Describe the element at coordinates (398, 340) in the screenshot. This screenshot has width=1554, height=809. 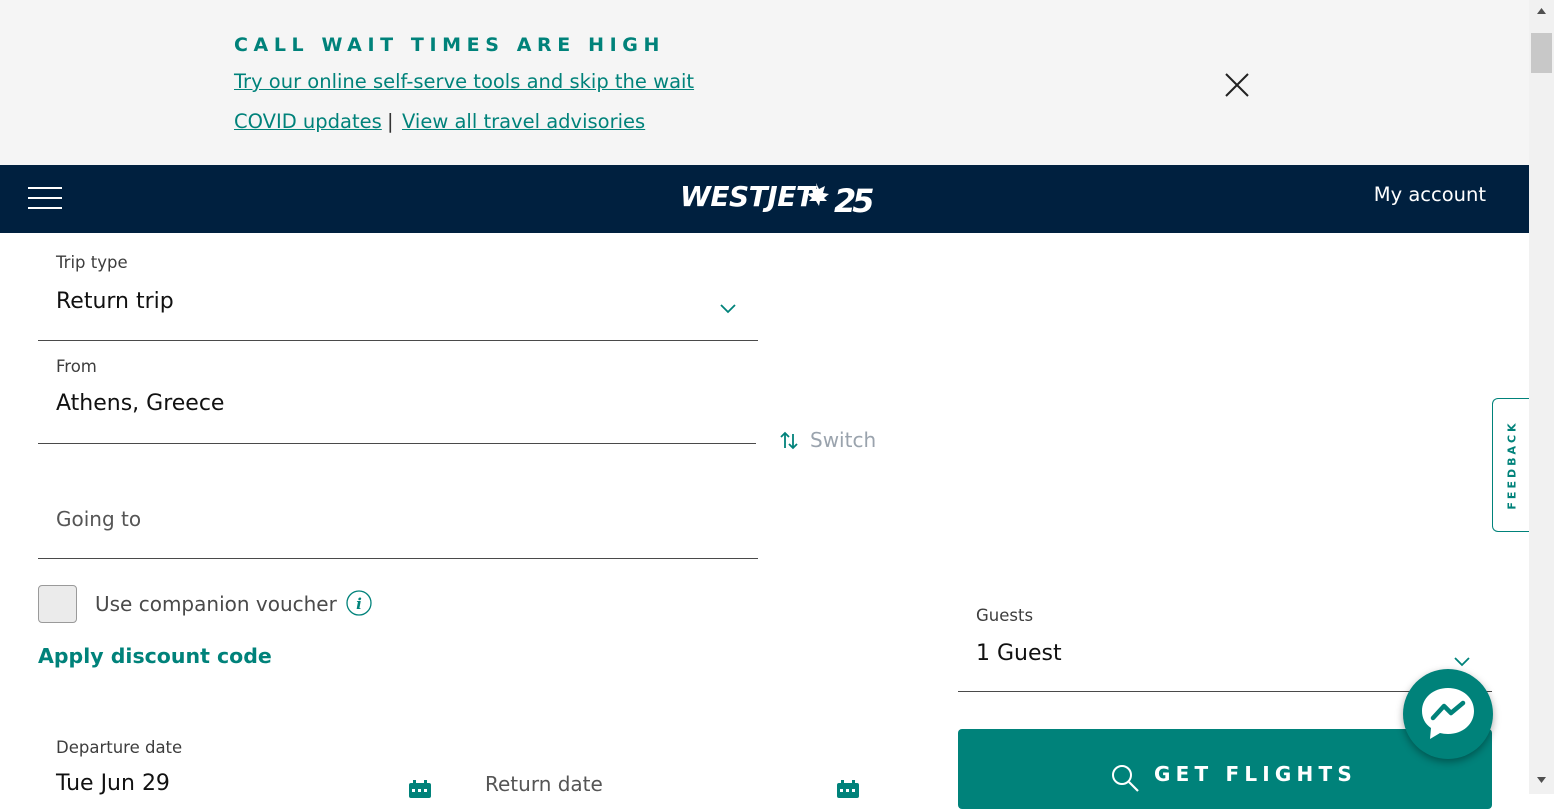
I see `trip-type-underline` at that location.